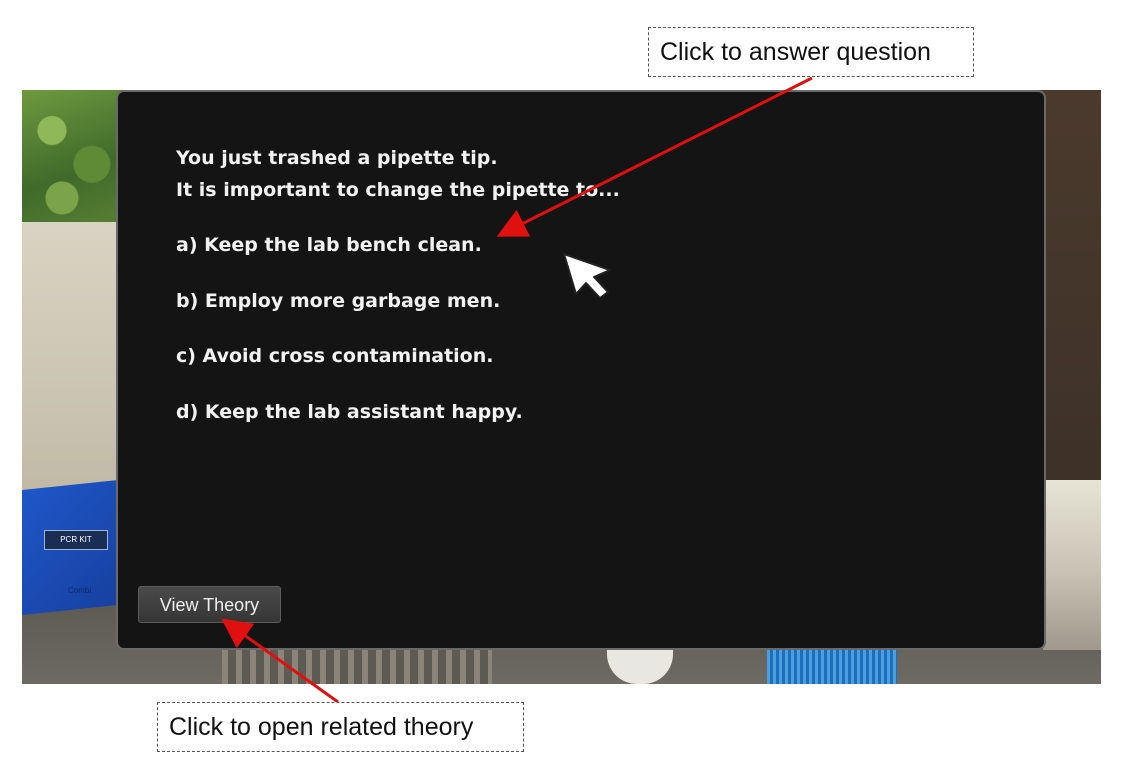 Image resolution: width=1122 pixels, height=769 pixels. What do you see at coordinates (209, 604) in the screenshot?
I see `view-theory-button: View Theory` at bounding box center [209, 604].